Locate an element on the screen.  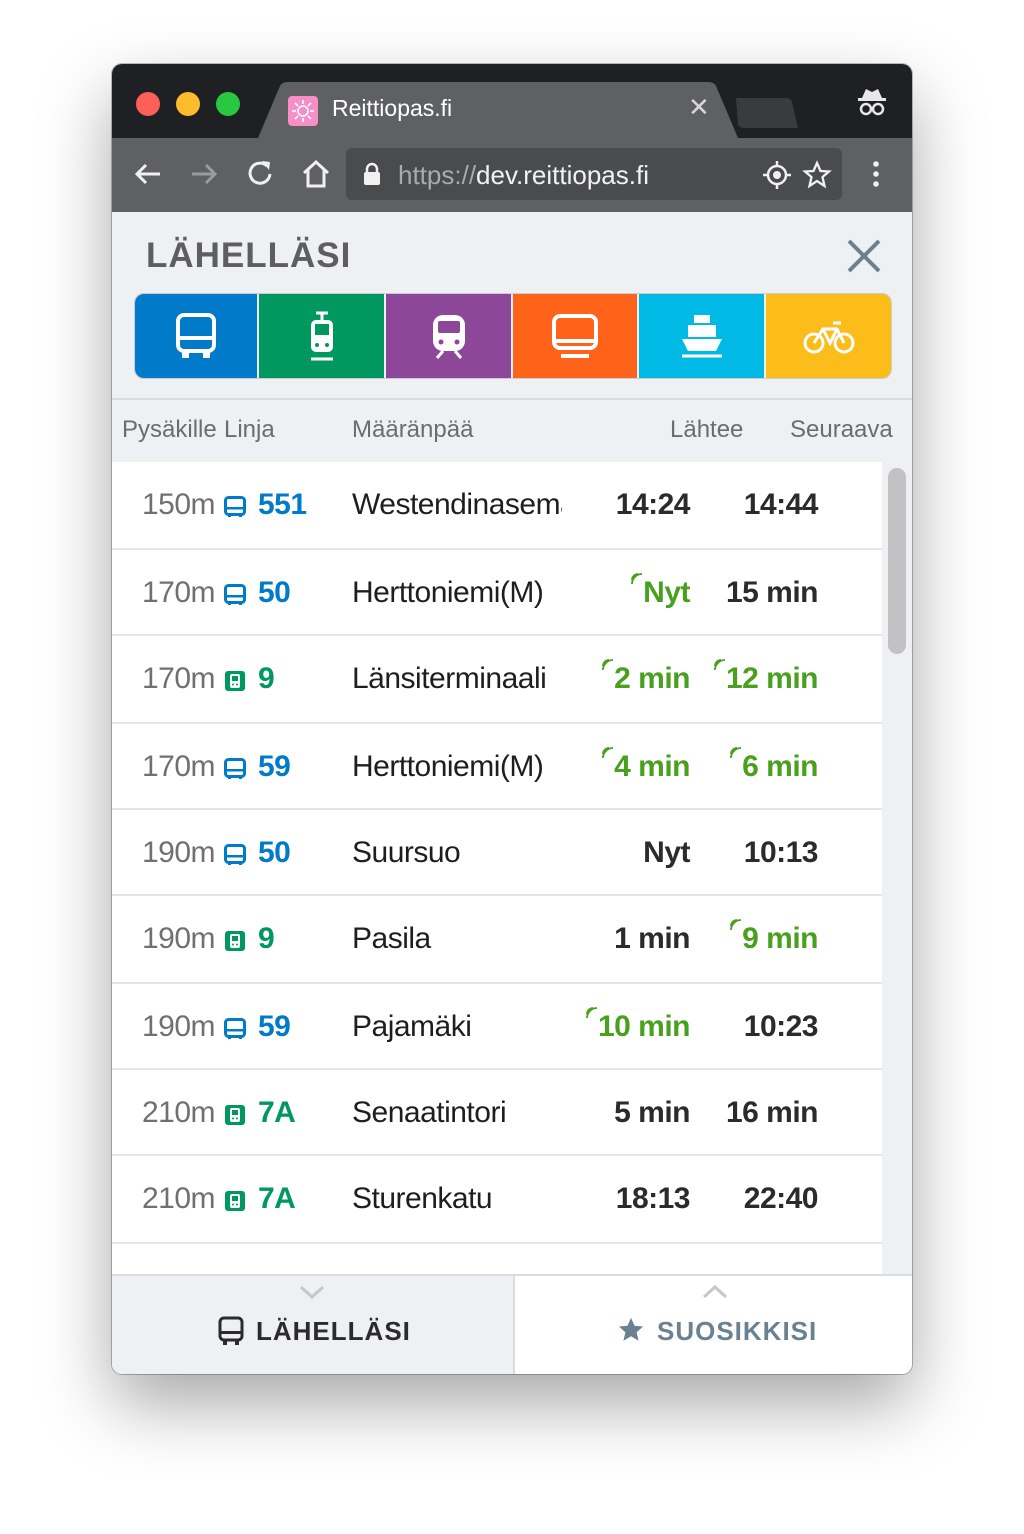
mode-button-ferry is located at coordinates (702, 336).